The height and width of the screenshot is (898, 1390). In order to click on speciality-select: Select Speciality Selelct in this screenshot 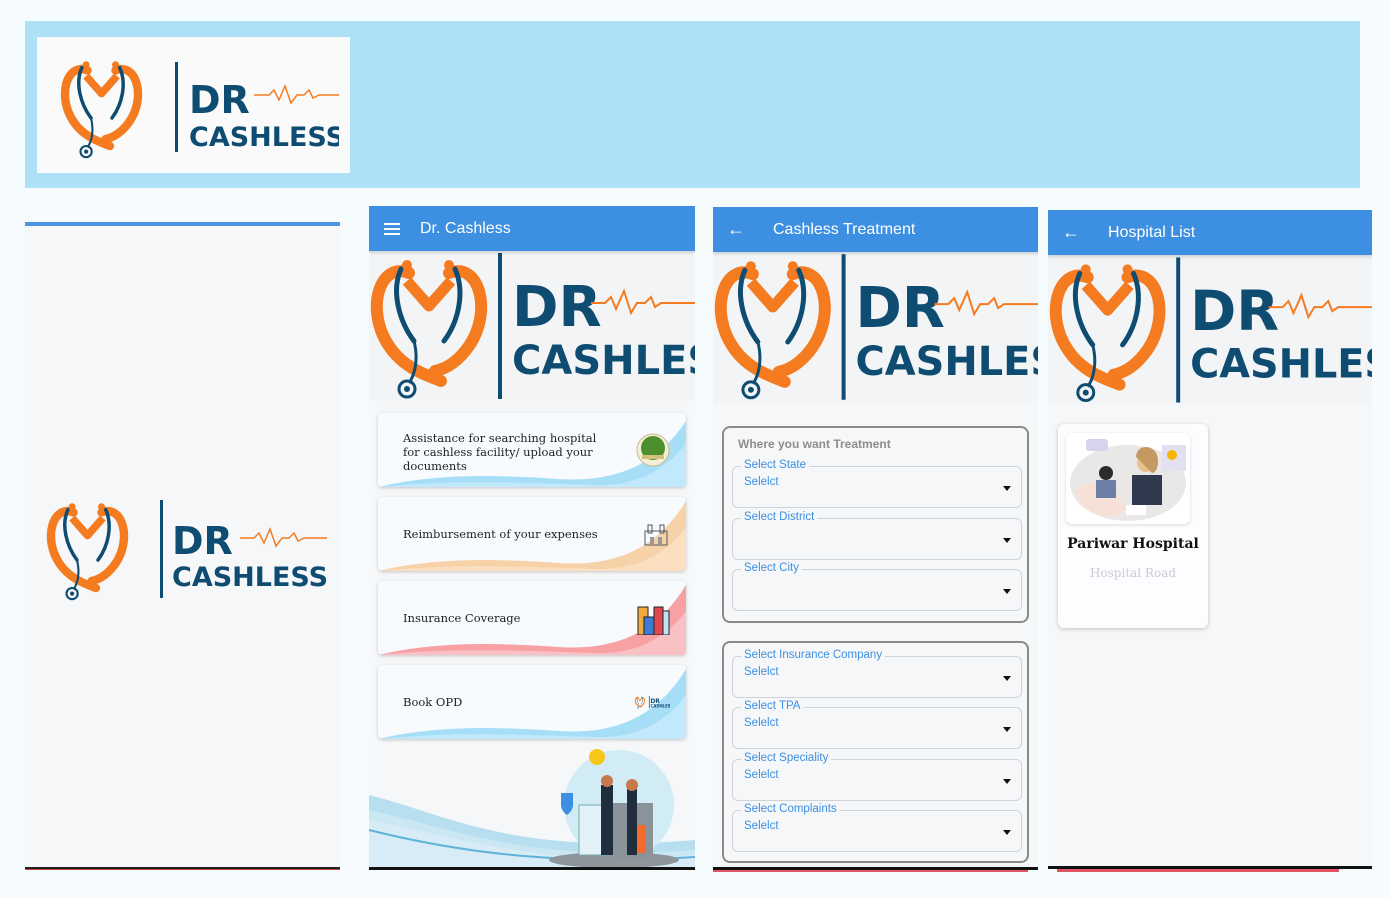, I will do `click(877, 776)`.